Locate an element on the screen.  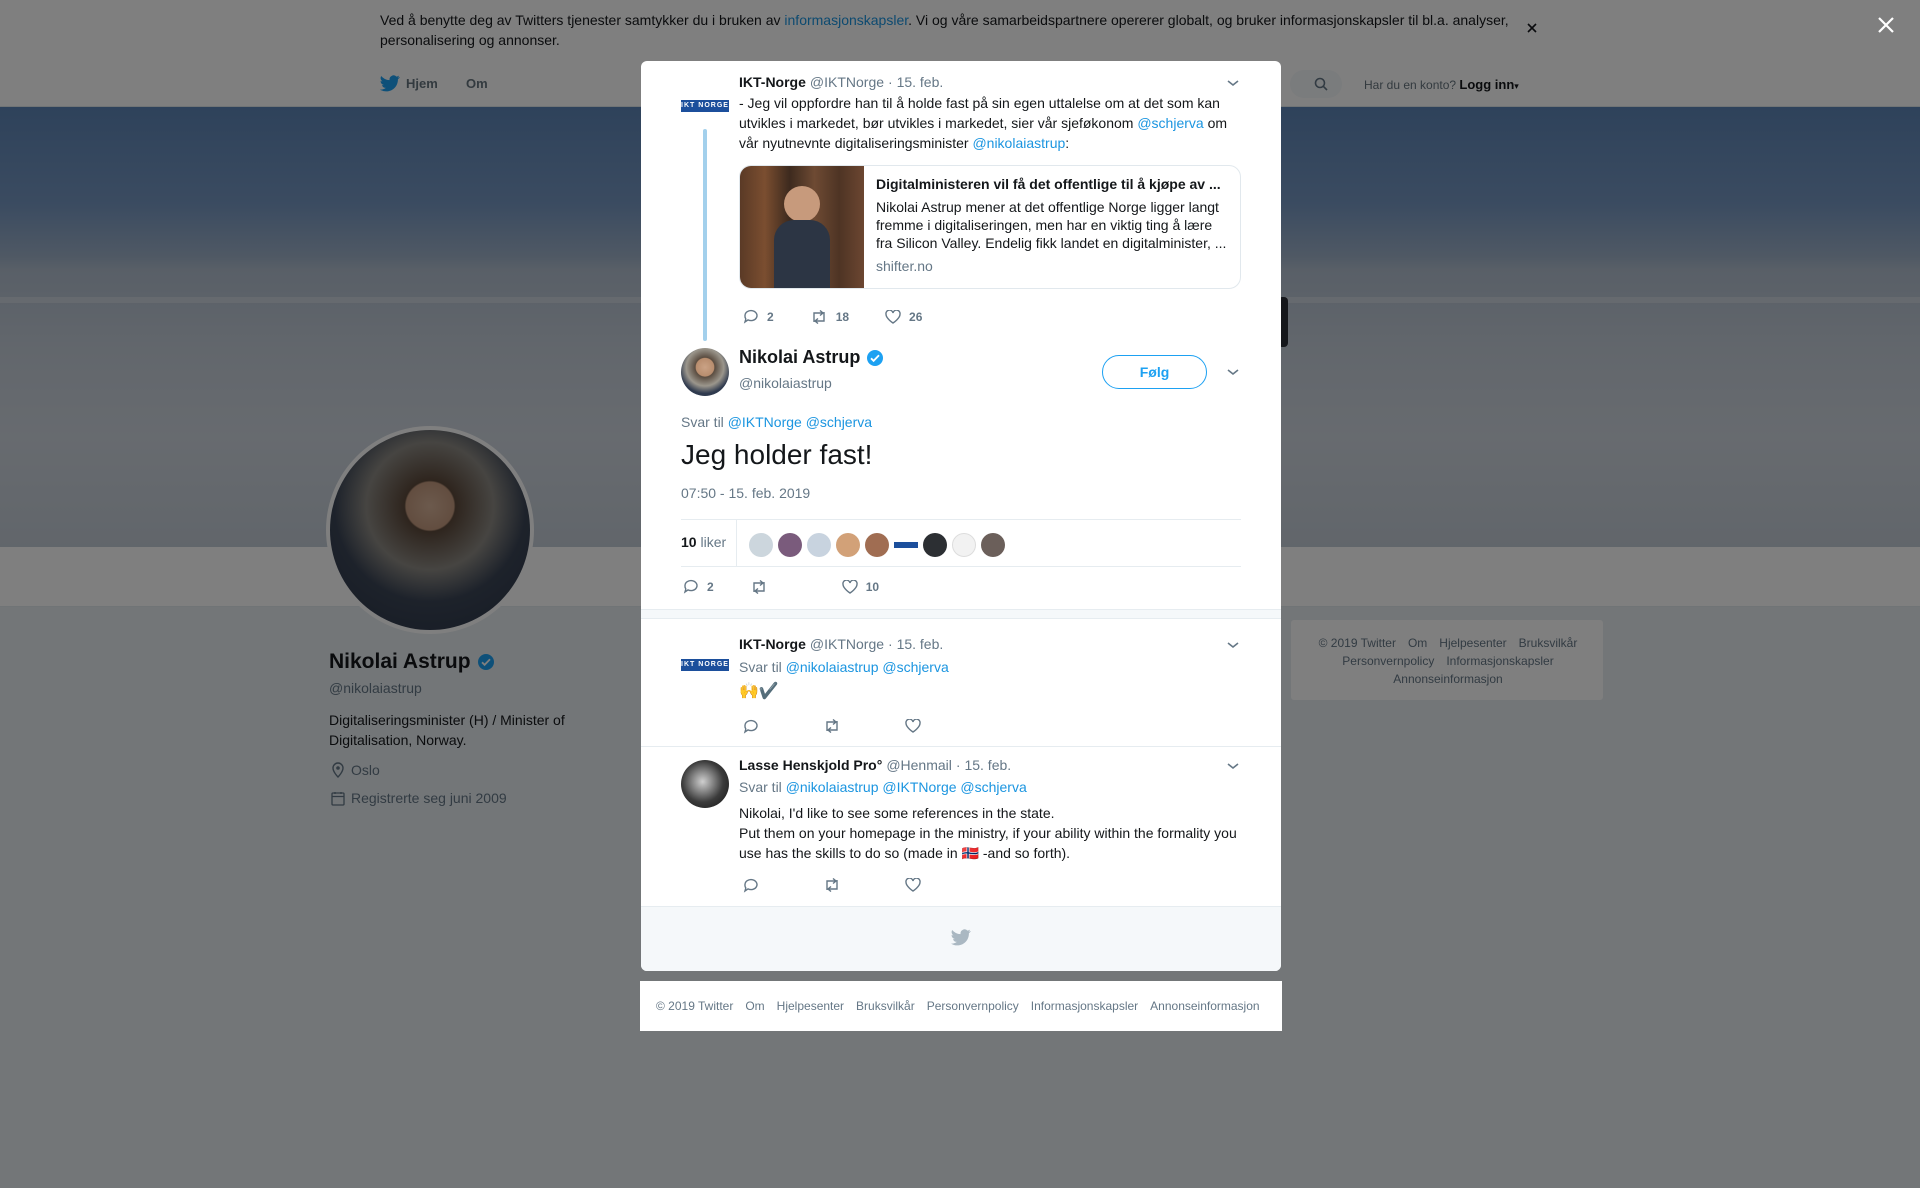
reply1-header: IKT-Norge @IKTNorge · 15. feb. is located at coordinates (841, 644).